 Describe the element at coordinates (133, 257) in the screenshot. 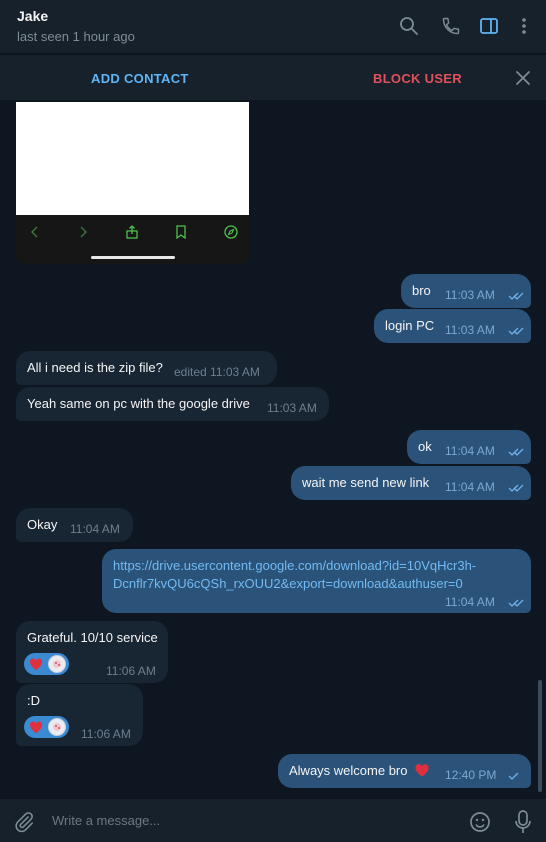

I see `home-indicator` at that location.